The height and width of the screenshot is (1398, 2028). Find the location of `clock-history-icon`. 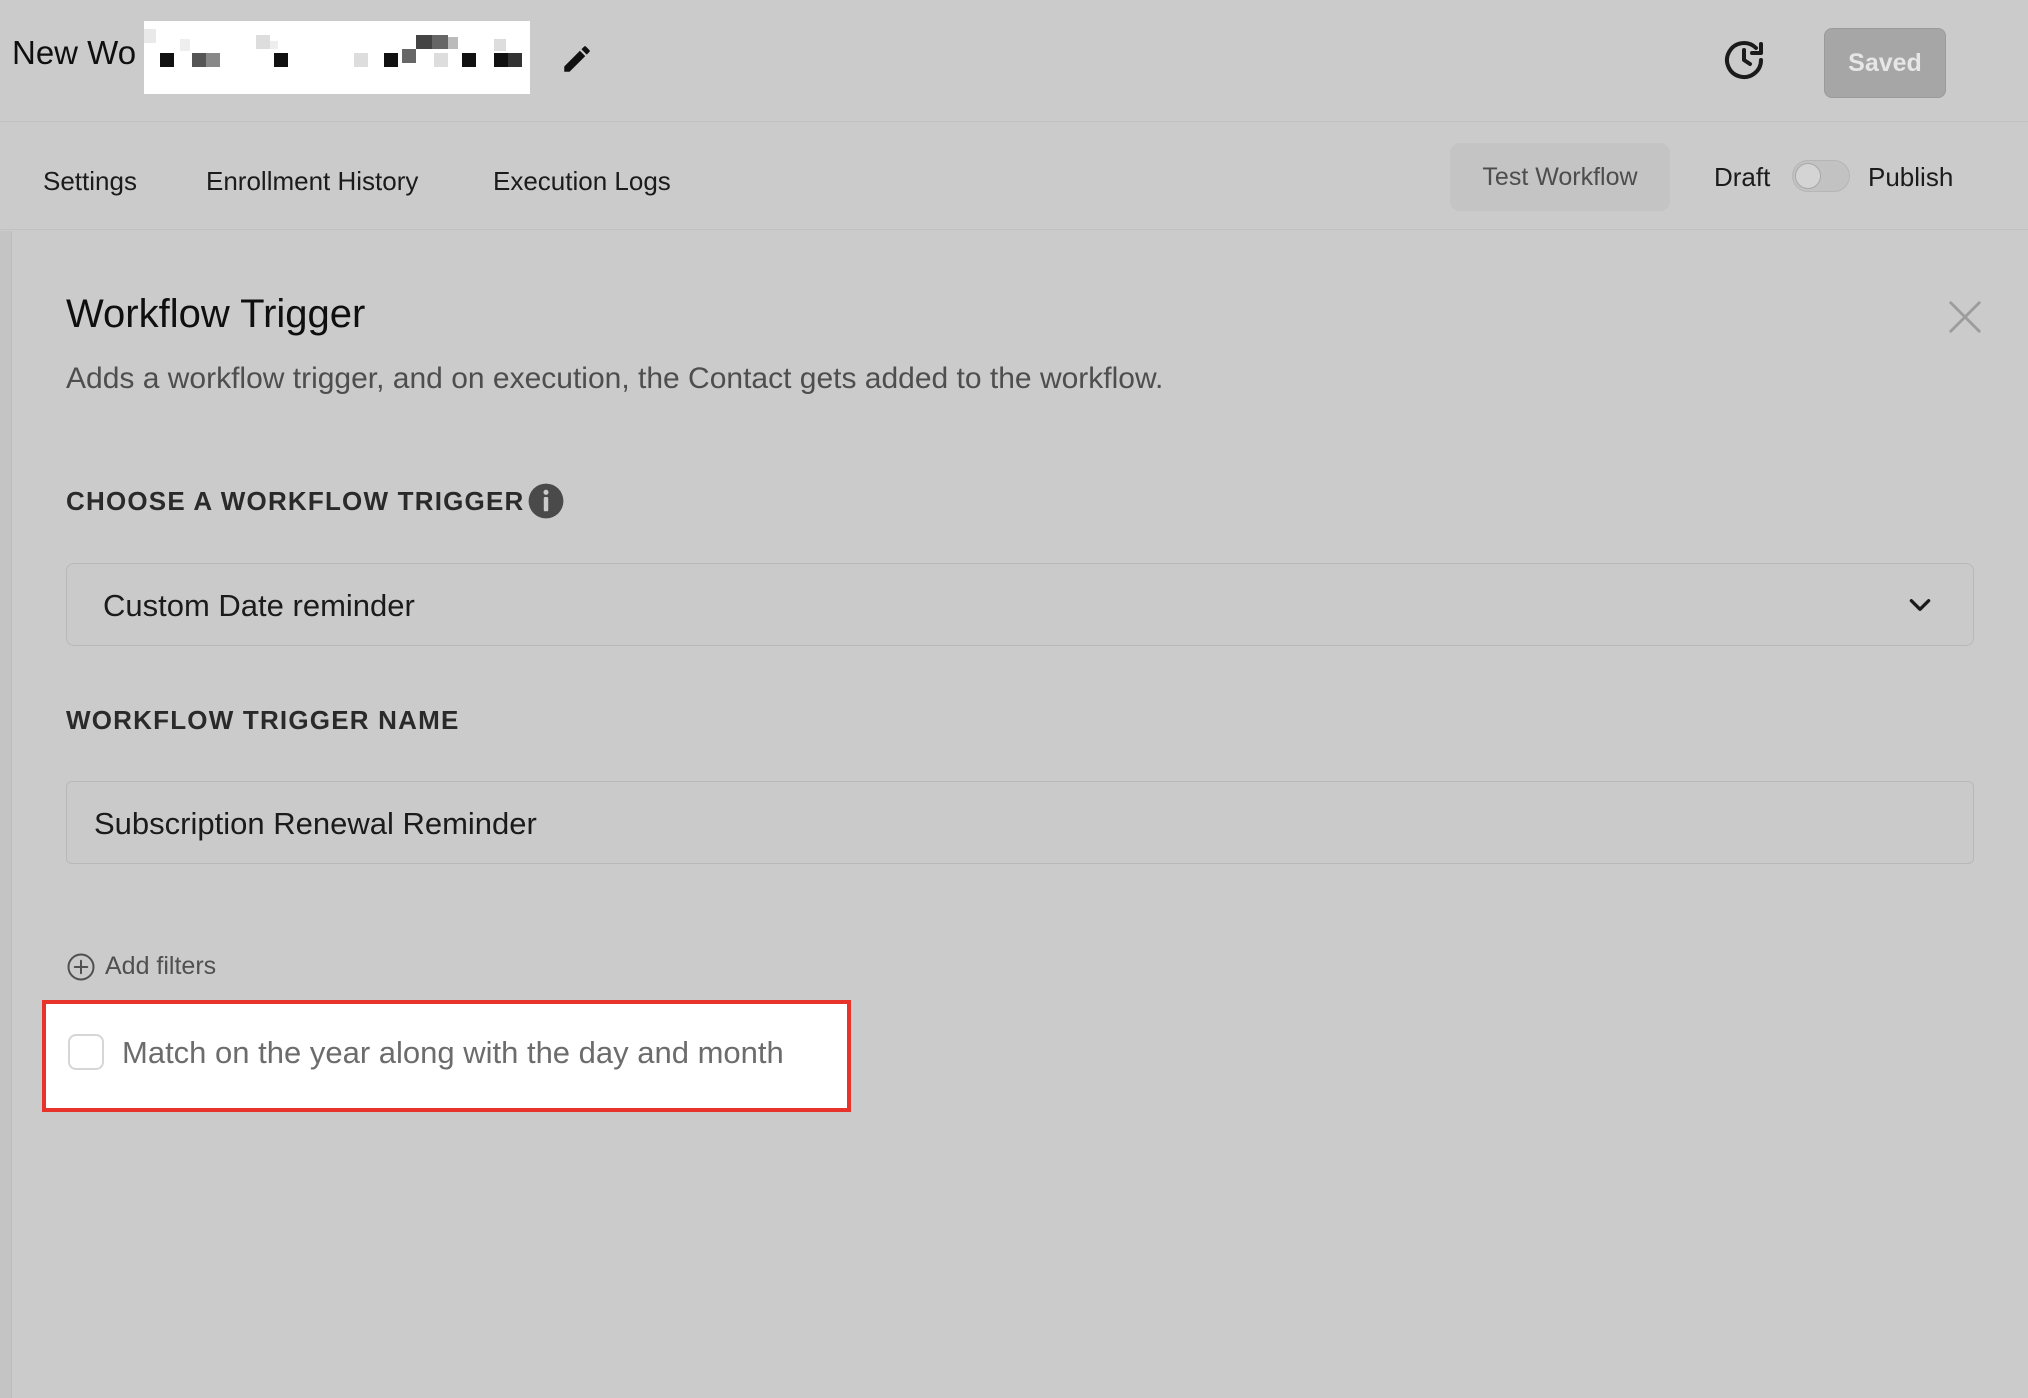

clock-history-icon is located at coordinates (1744, 60).